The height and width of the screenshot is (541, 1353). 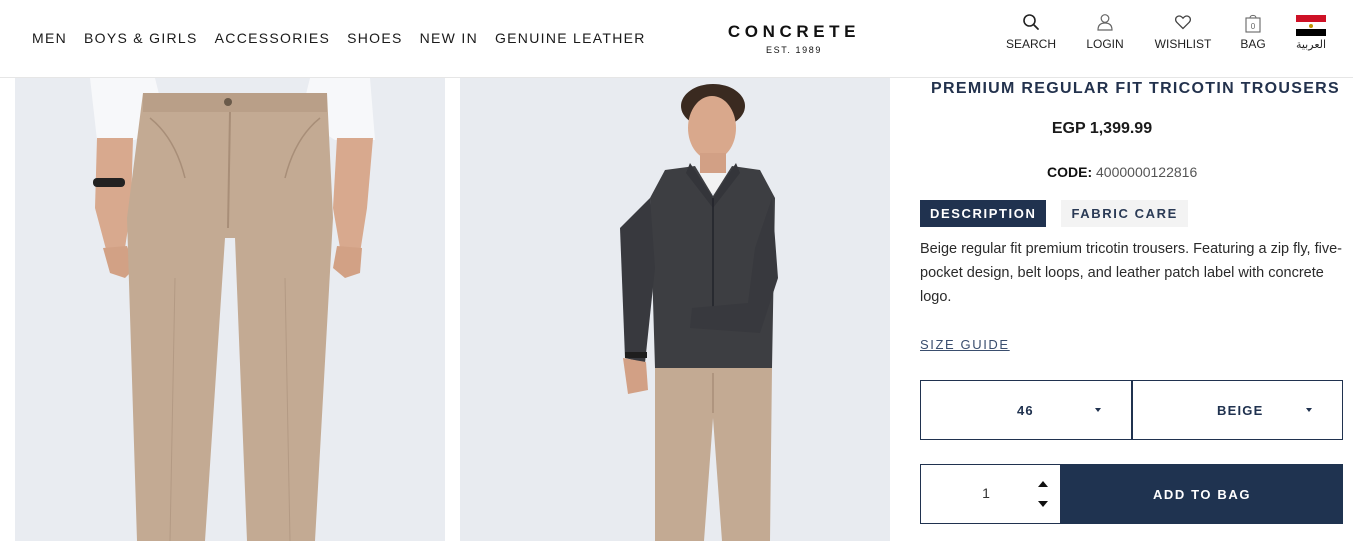 What do you see at coordinates (1183, 22) in the screenshot?
I see `heart-icon` at bounding box center [1183, 22].